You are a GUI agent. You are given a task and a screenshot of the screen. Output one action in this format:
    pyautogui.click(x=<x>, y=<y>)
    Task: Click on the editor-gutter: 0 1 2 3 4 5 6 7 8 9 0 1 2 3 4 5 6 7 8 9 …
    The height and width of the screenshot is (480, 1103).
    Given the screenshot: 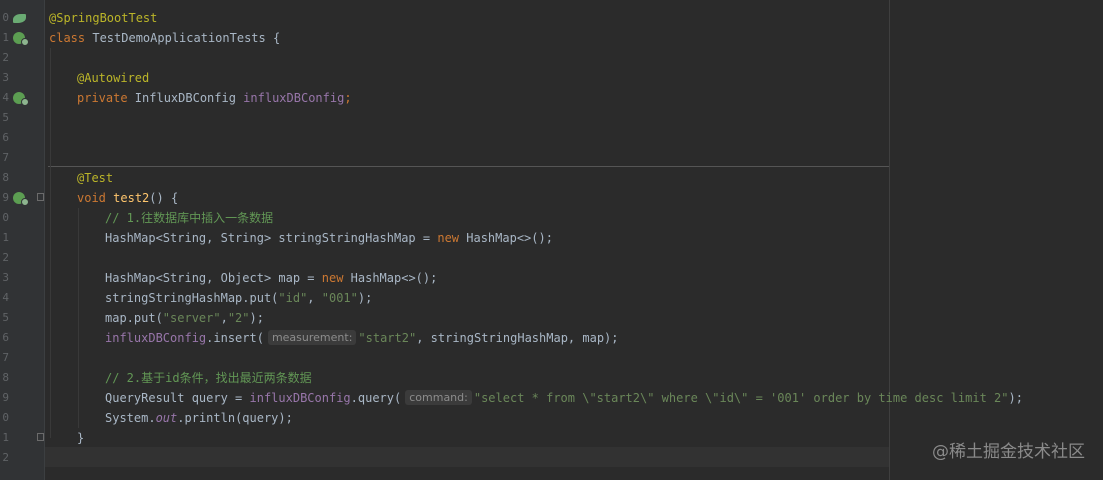 What is the action you would take?
    pyautogui.click(x=22, y=240)
    